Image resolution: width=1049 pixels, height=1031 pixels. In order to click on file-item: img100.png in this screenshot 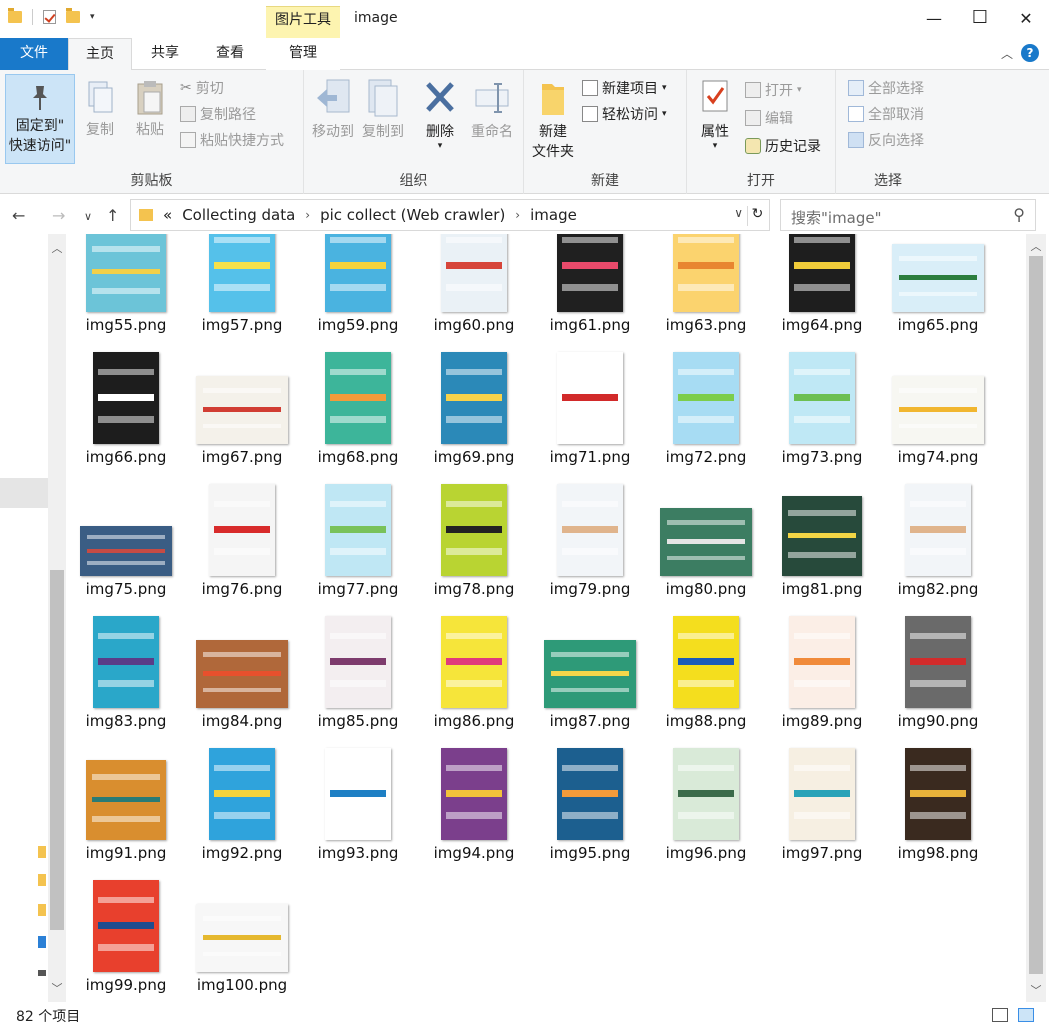, I will do `click(242, 948)`.